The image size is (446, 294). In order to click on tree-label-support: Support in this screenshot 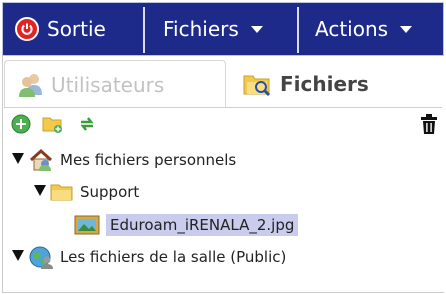, I will do `click(110, 192)`.